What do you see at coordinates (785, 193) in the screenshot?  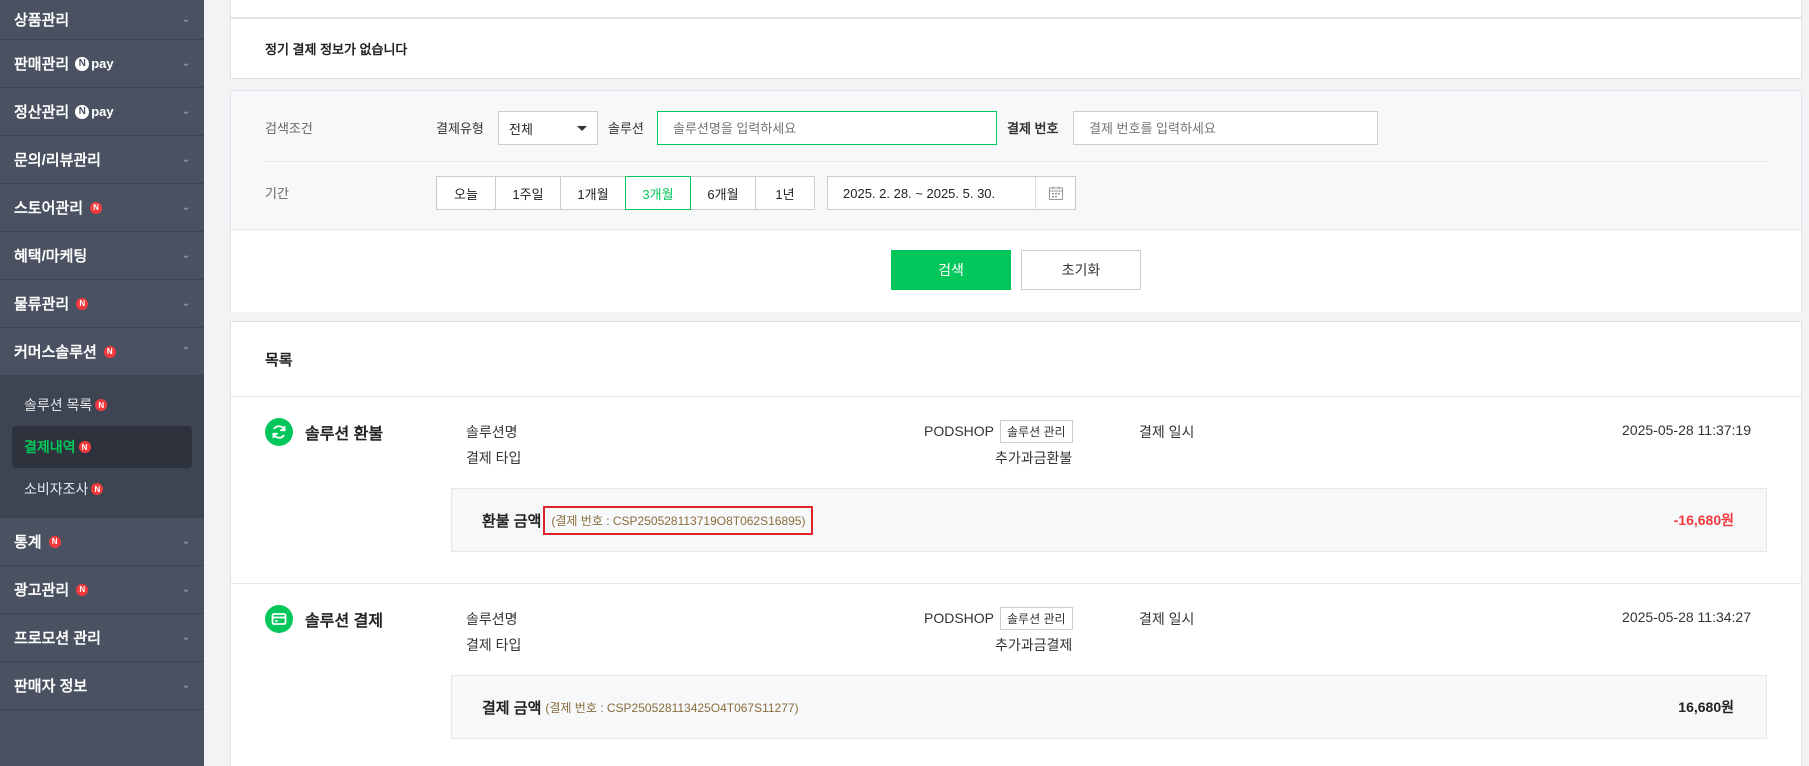 I see `period-1year-button: 1년` at bounding box center [785, 193].